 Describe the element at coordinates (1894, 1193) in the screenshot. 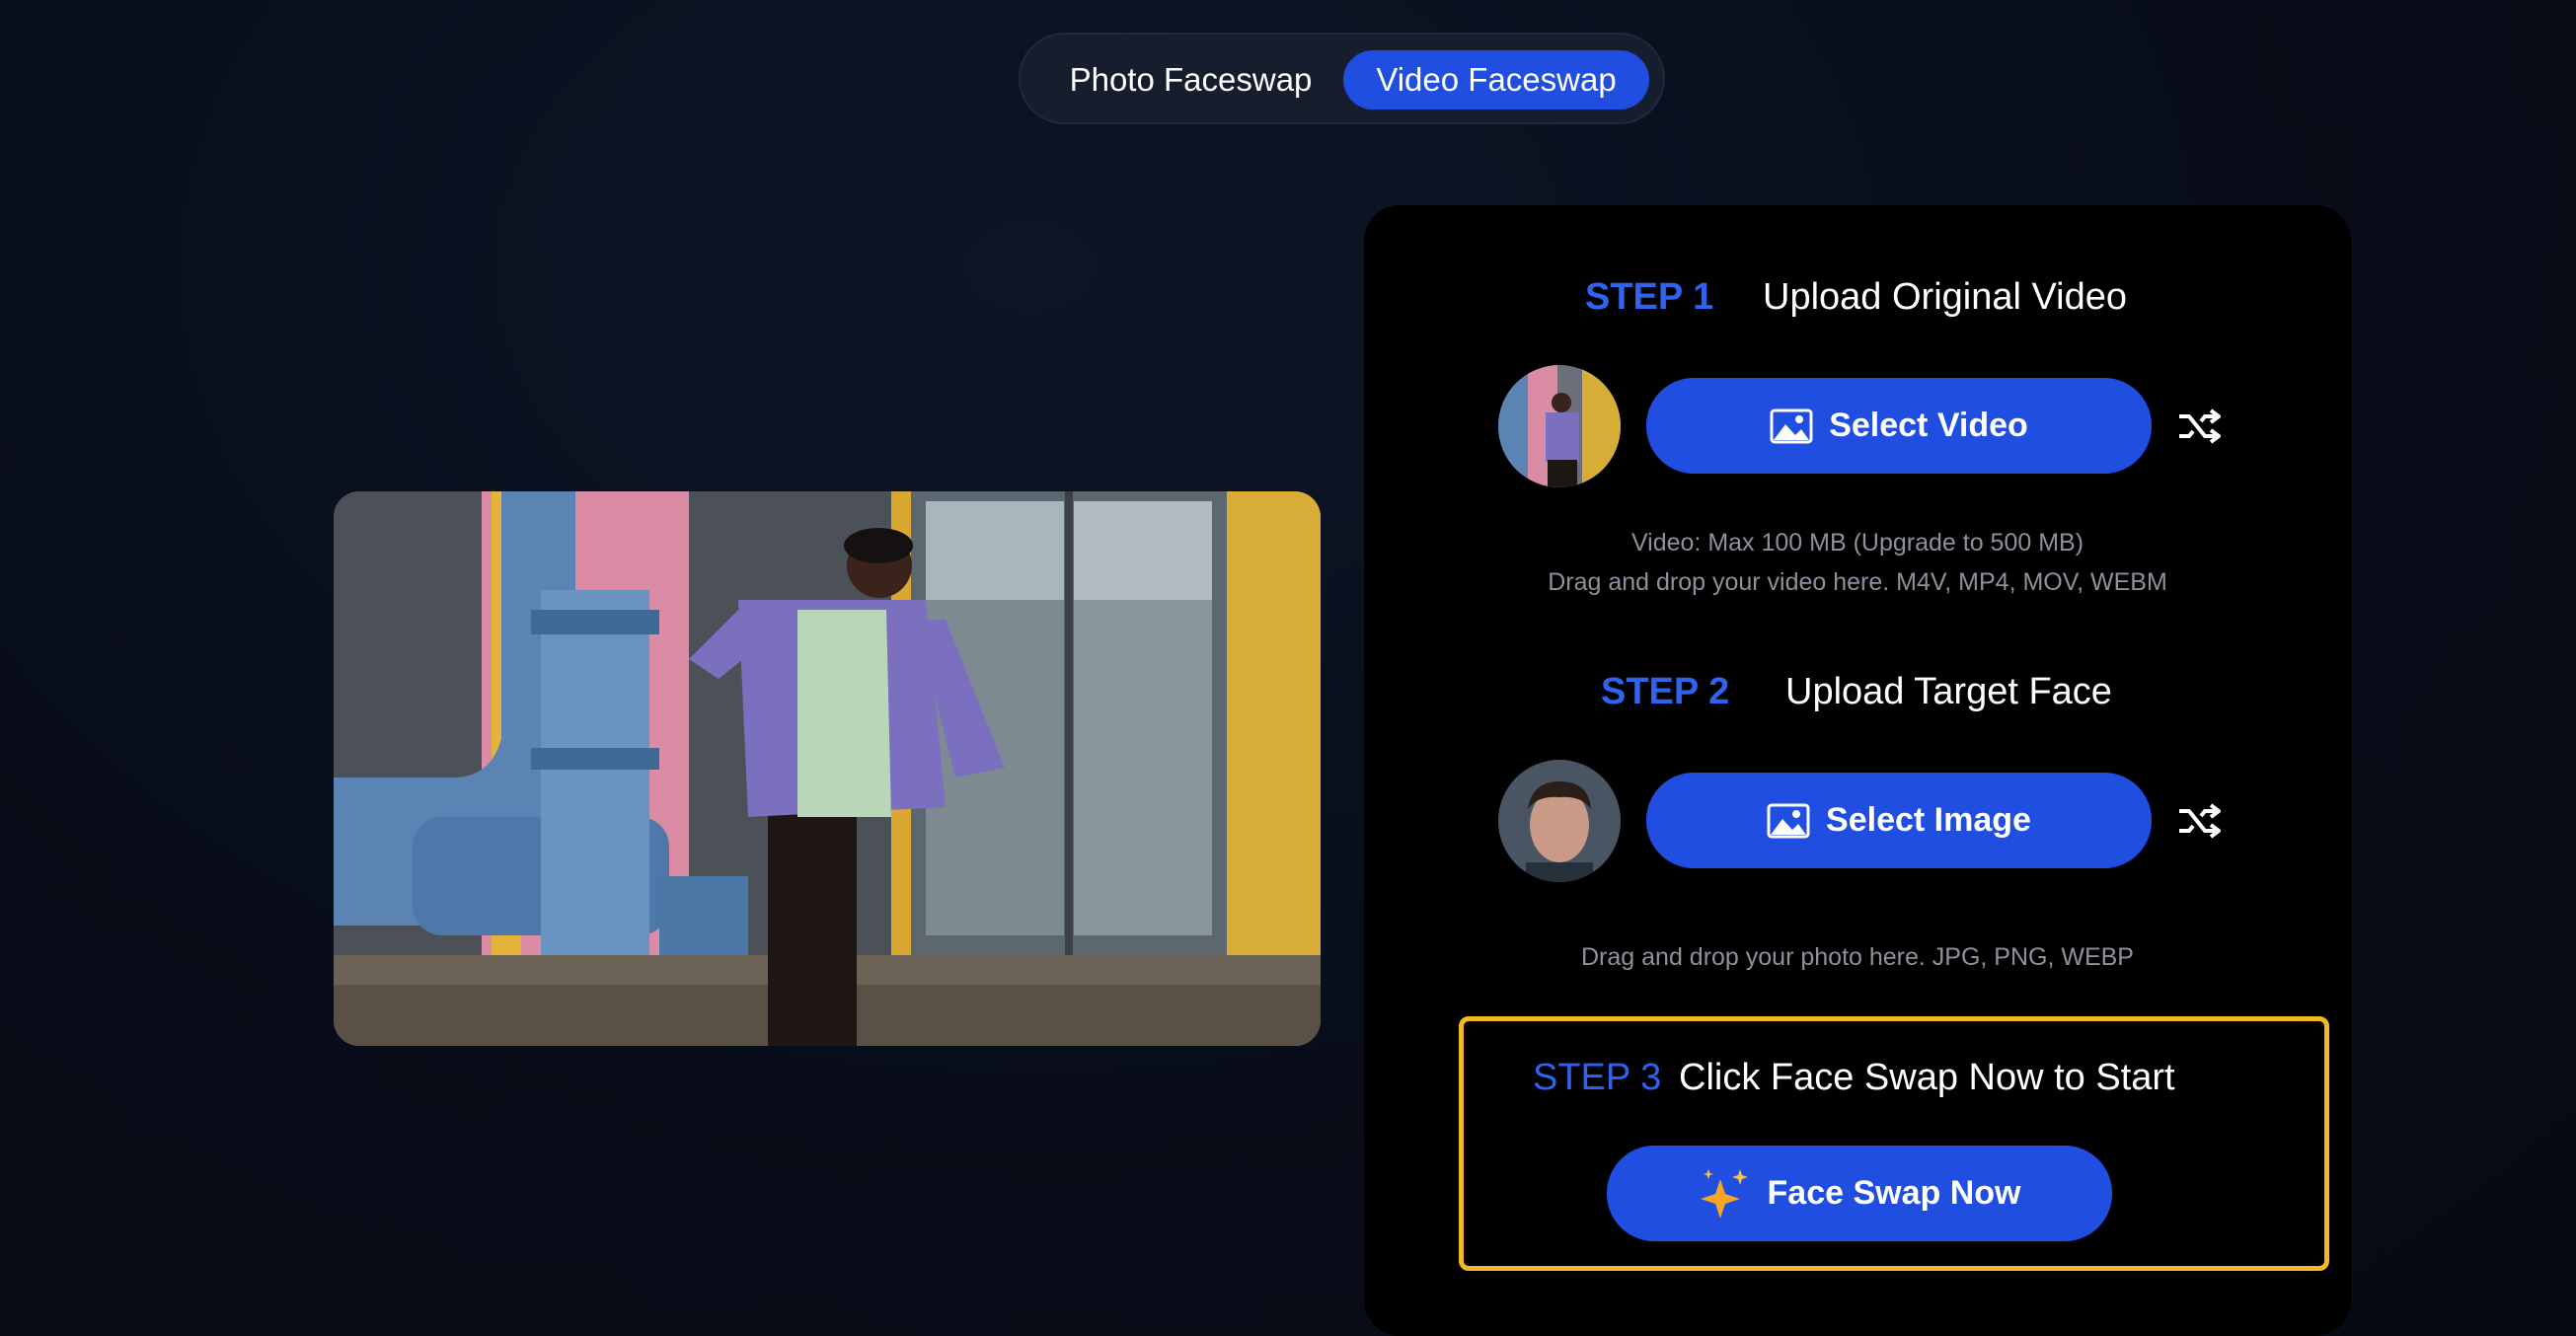

I see `face-swap-now-label: Face Swap Now` at that location.